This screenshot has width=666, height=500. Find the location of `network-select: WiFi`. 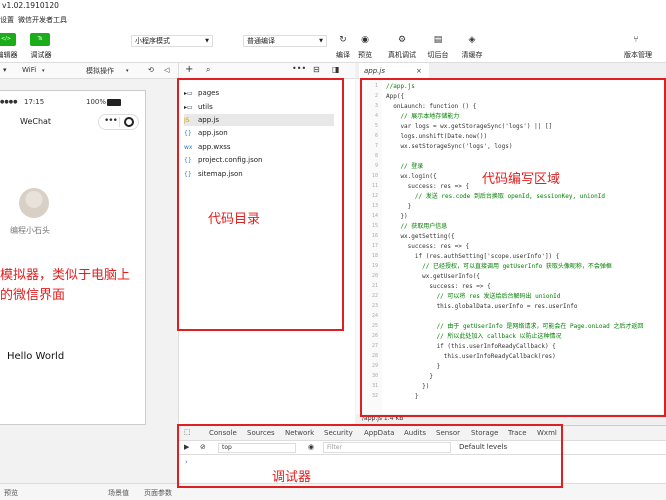

network-select: WiFi is located at coordinates (29, 70).